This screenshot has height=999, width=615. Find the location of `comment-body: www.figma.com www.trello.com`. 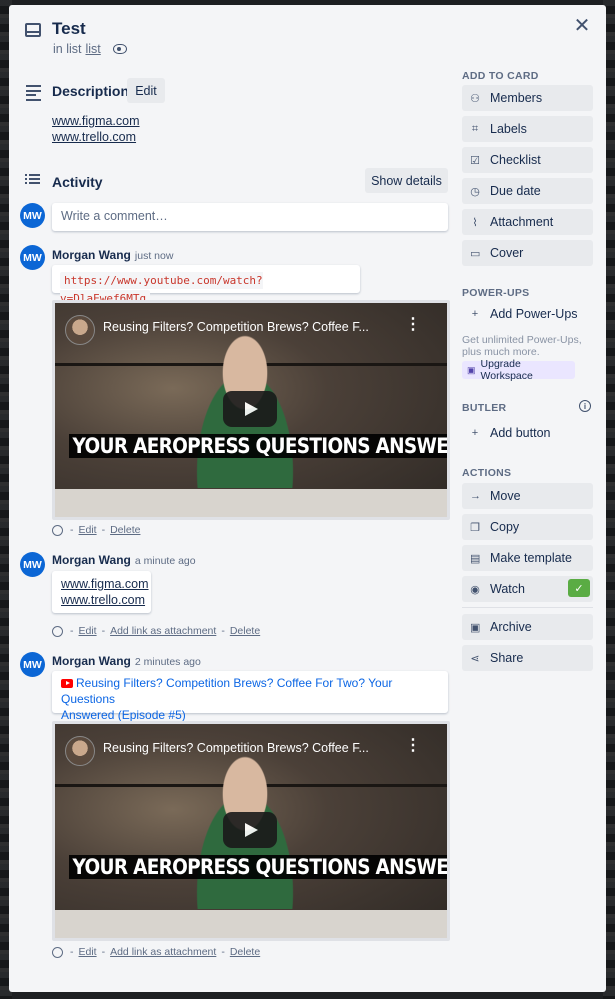

comment-body: www.figma.com www.trello.com is located at coordinates (101, 592).